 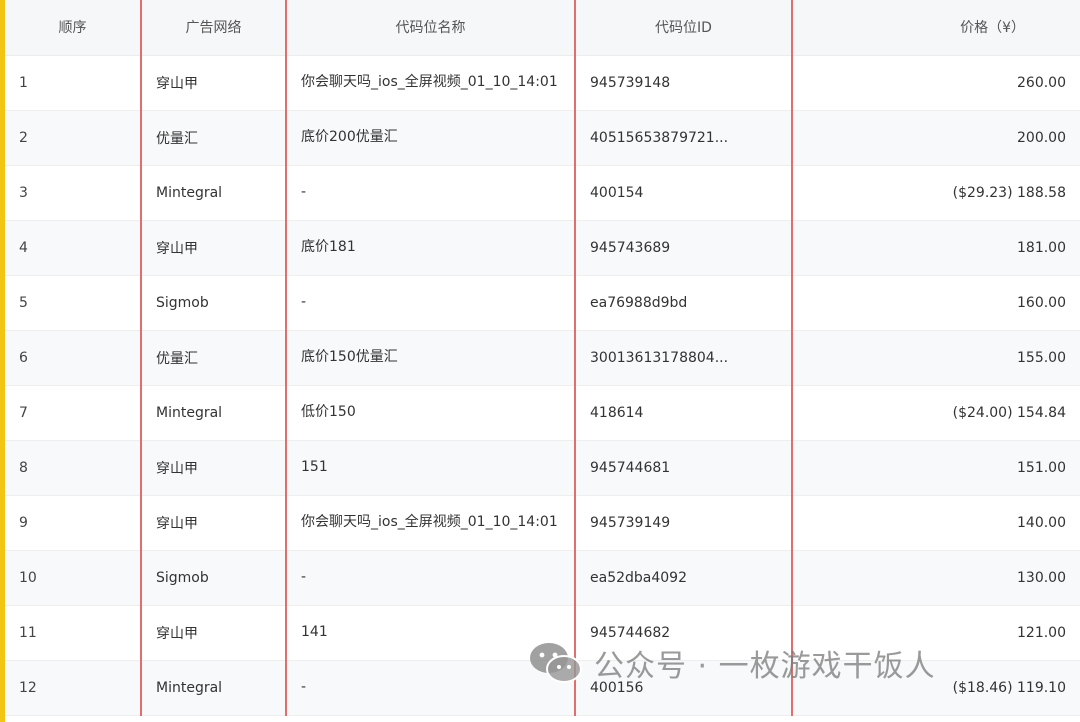 I want to click on header-name: 代码位名称, so click(x=431, y=28).